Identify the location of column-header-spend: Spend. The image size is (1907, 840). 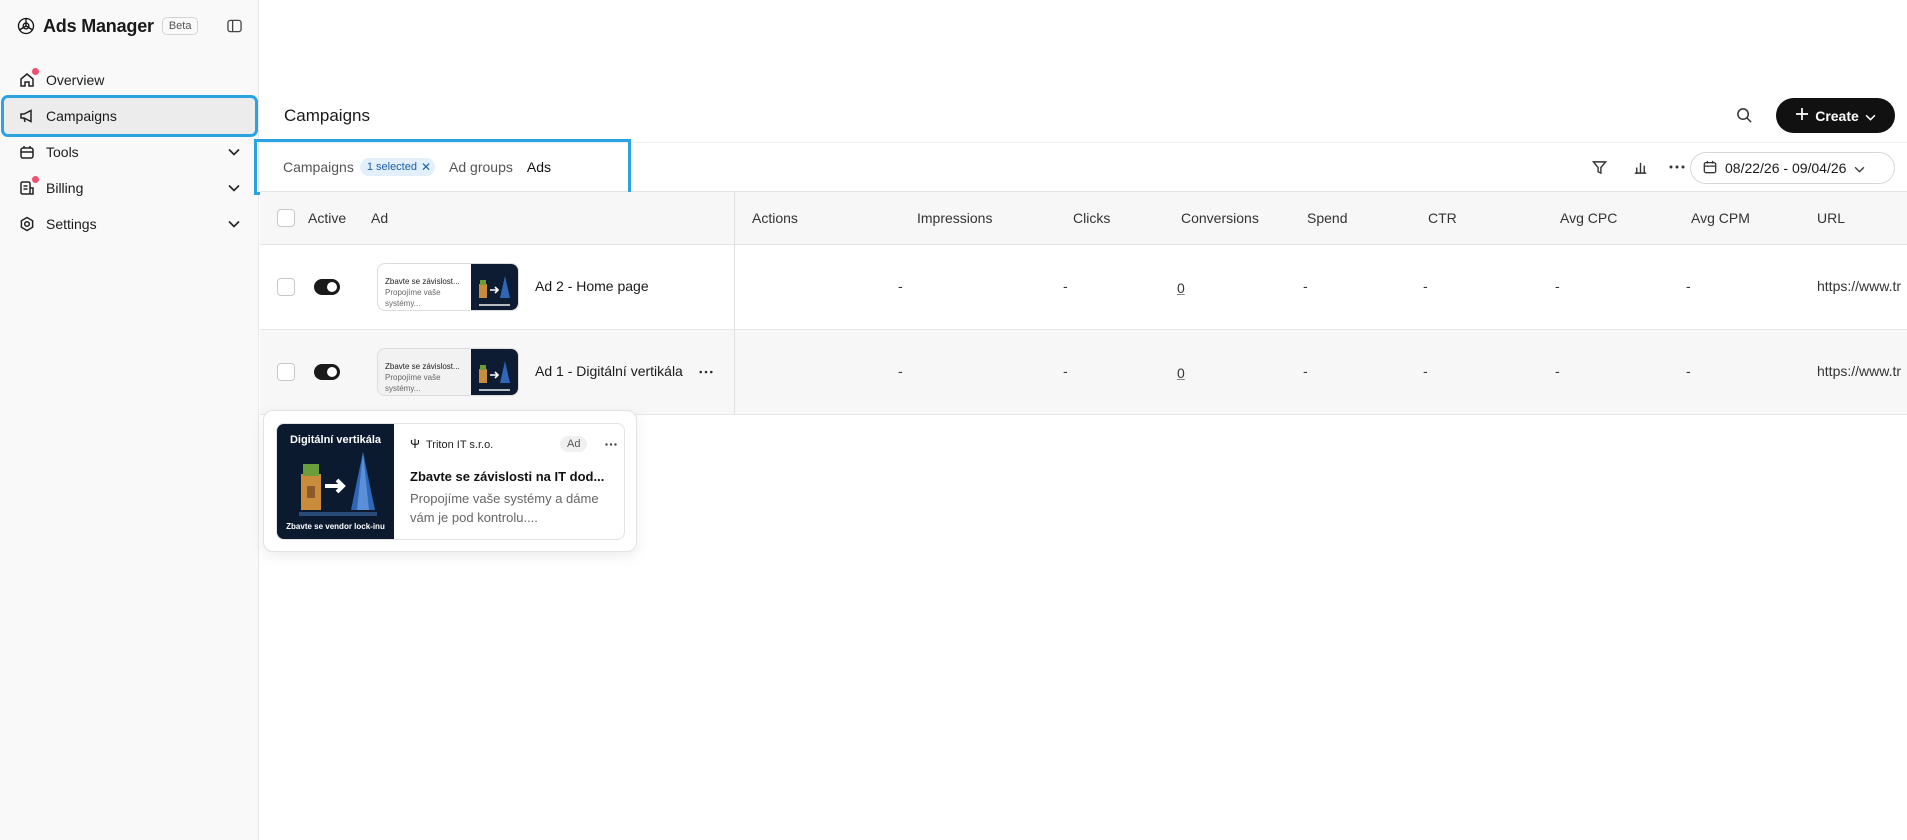
(1327, 218).